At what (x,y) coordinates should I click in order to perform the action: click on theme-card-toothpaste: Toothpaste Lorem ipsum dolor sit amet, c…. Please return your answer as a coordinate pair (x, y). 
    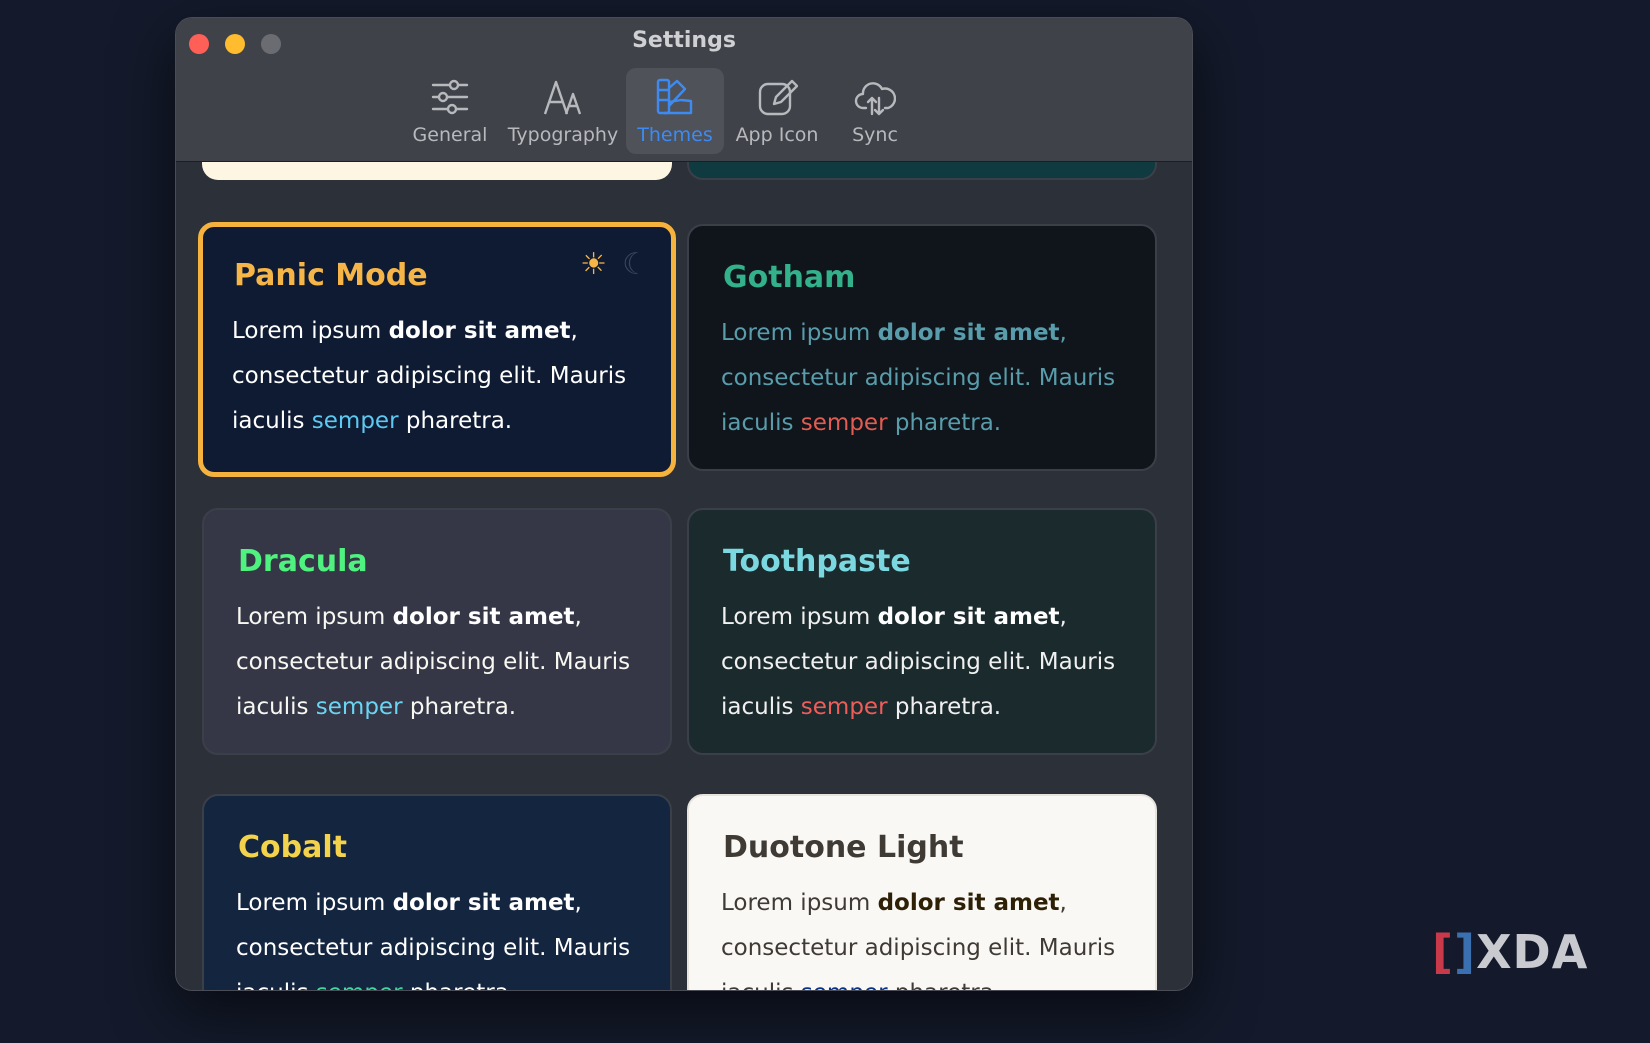
    Looking at the image, I should click on (922, 631).